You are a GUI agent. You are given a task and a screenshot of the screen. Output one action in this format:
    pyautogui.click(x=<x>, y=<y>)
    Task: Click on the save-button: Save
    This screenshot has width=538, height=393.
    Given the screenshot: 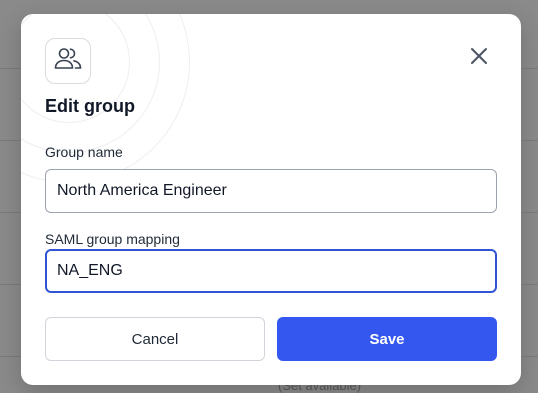 What is the action you would take?
    pyautogui.click(x=387, y=339)
    